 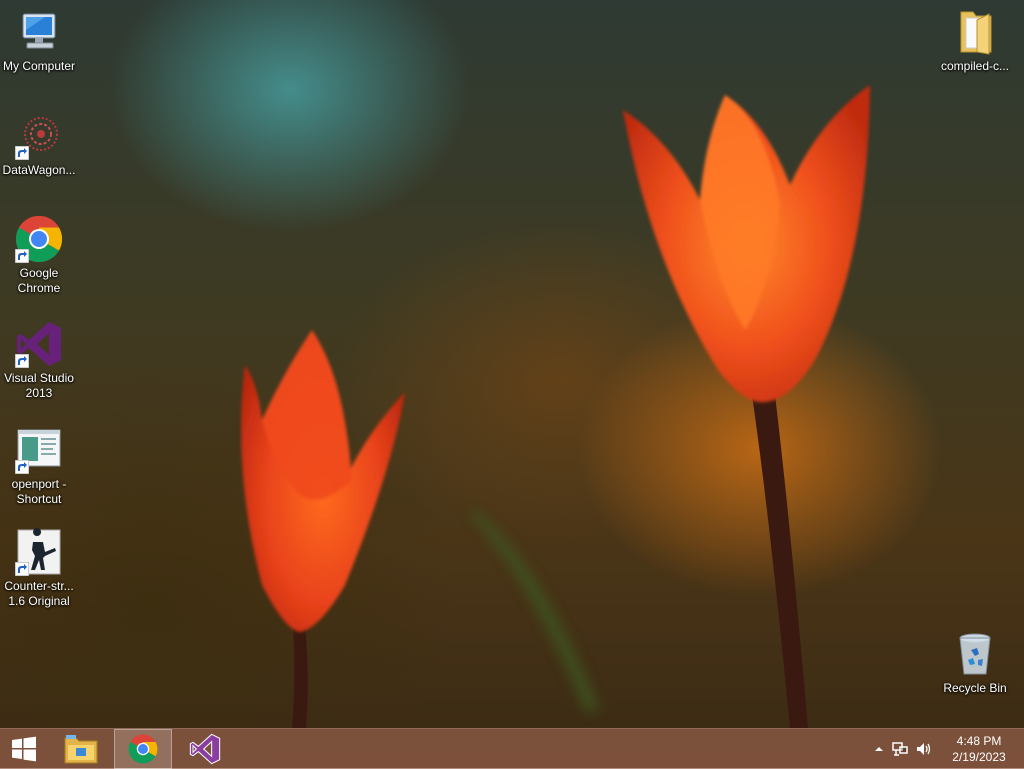 I want to click on taskbar: 4:48 PM 2/19/2023, so click(x=512, y=748).